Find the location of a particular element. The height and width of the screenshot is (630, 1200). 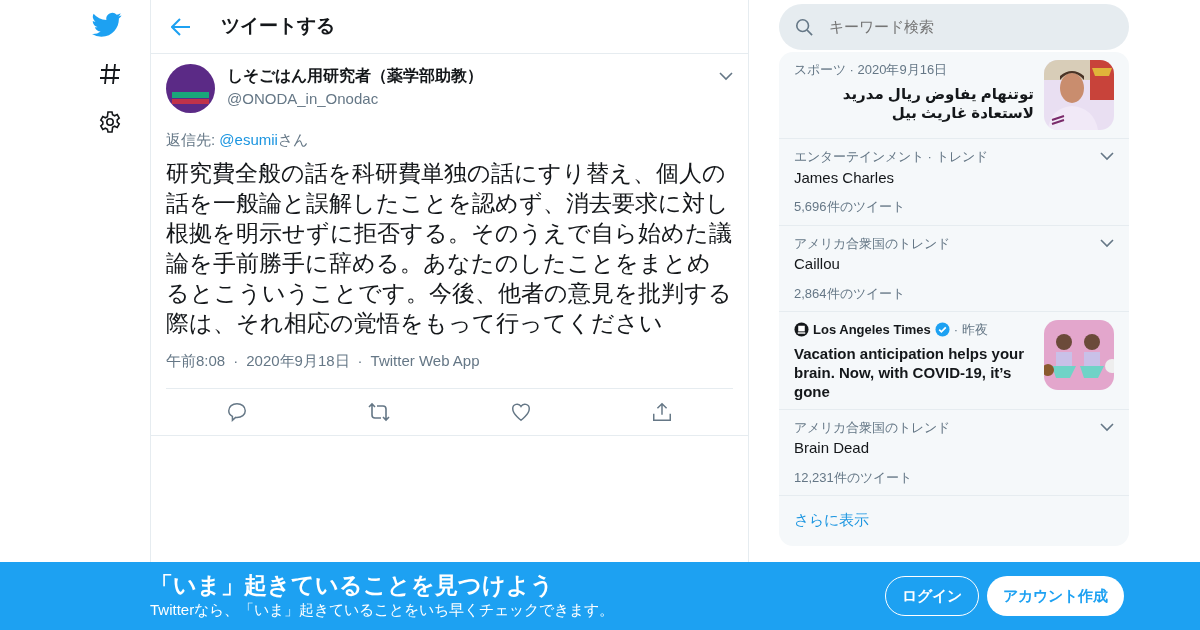

heart-icon is located at coordinates (521, 412).